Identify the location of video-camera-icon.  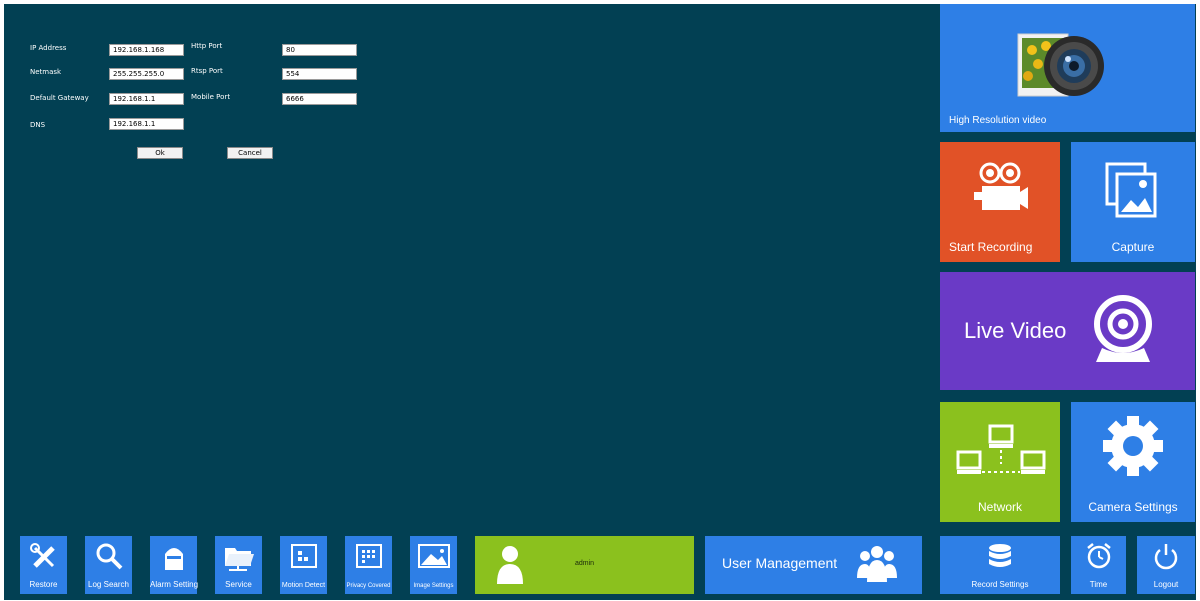
(1001, 186).